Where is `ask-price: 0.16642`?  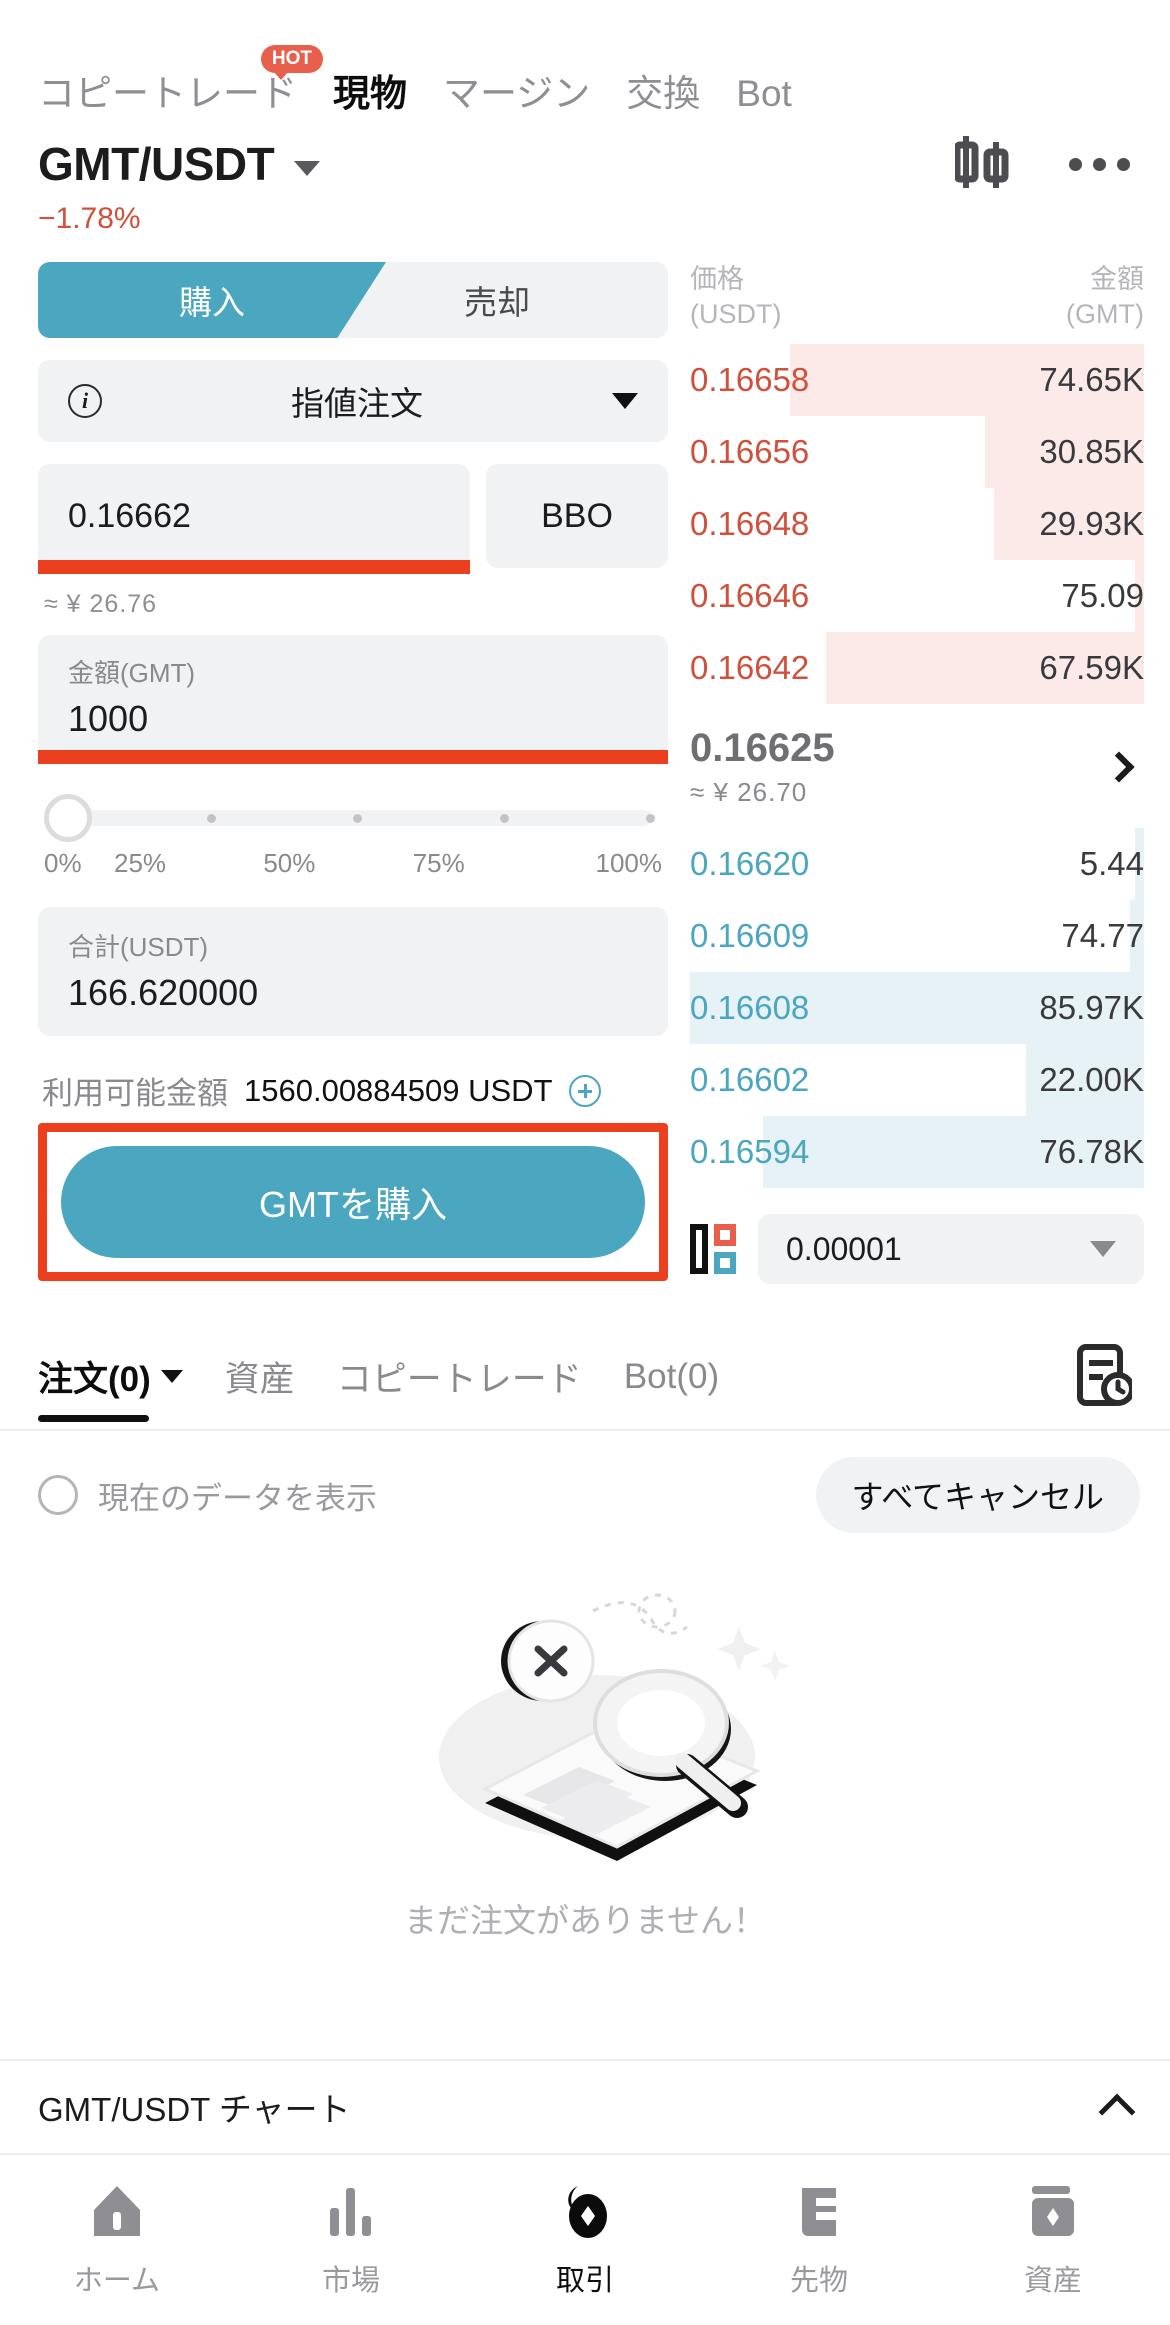 ask-price: 0.16642 is located at coordinates (750, 668).